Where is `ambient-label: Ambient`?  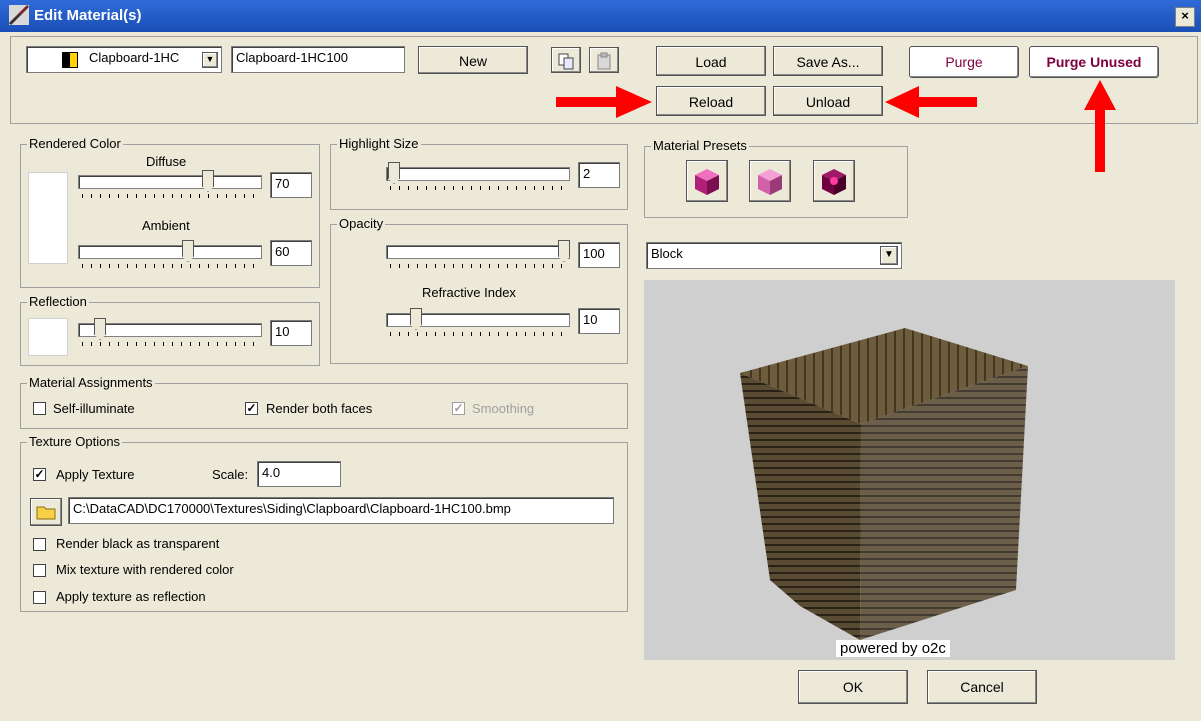
ambient-label: Ambient is located at coordinates (166, 225).